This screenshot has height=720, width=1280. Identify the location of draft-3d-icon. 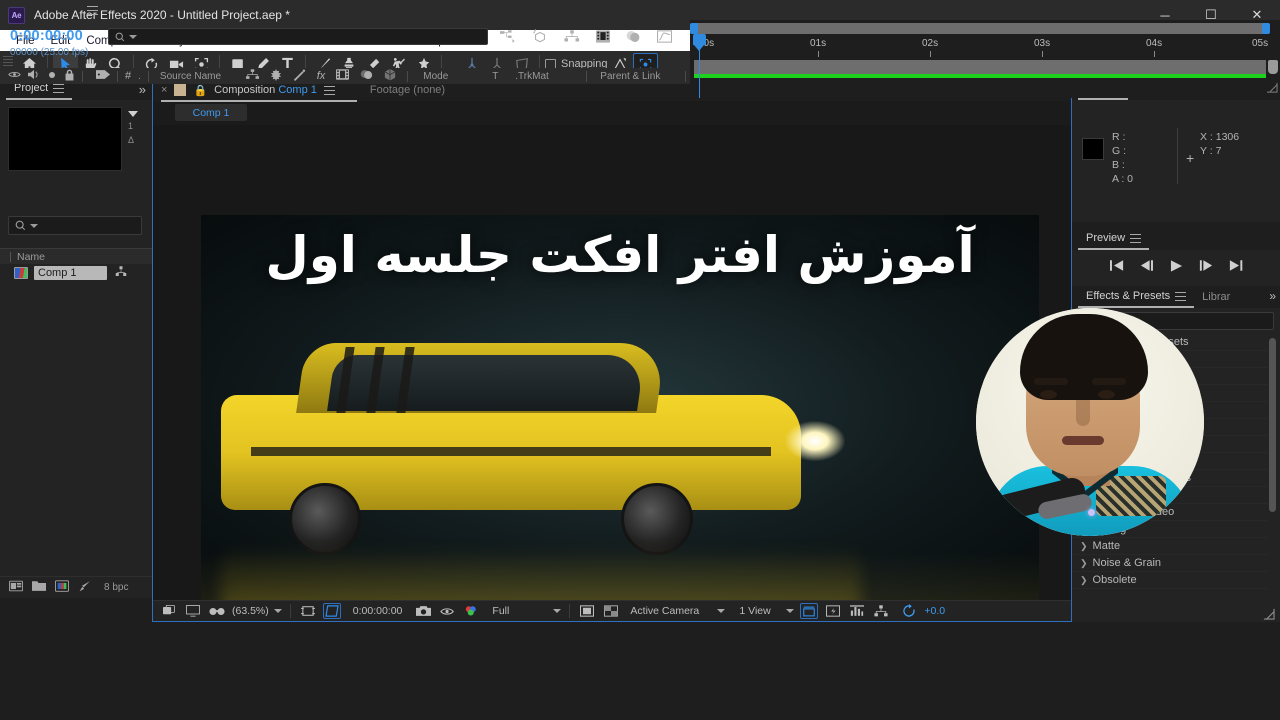
(540, 37).